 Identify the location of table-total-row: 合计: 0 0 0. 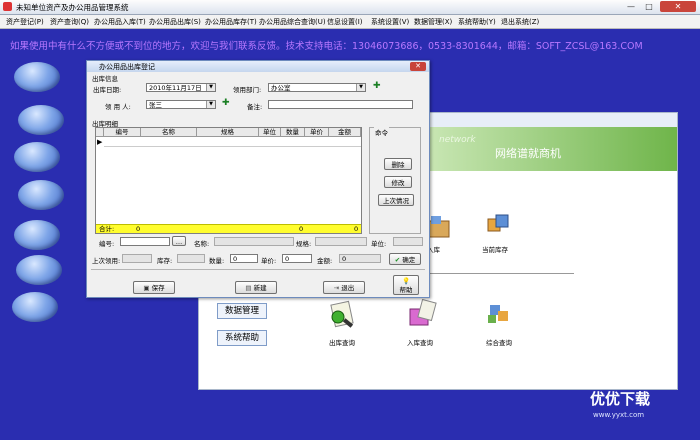
(228, 228).